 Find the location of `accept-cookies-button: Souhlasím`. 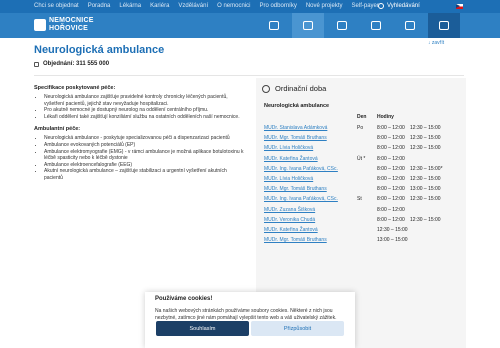

accept-cookies-button: Souhlasím is located at coordinates (202, 328).